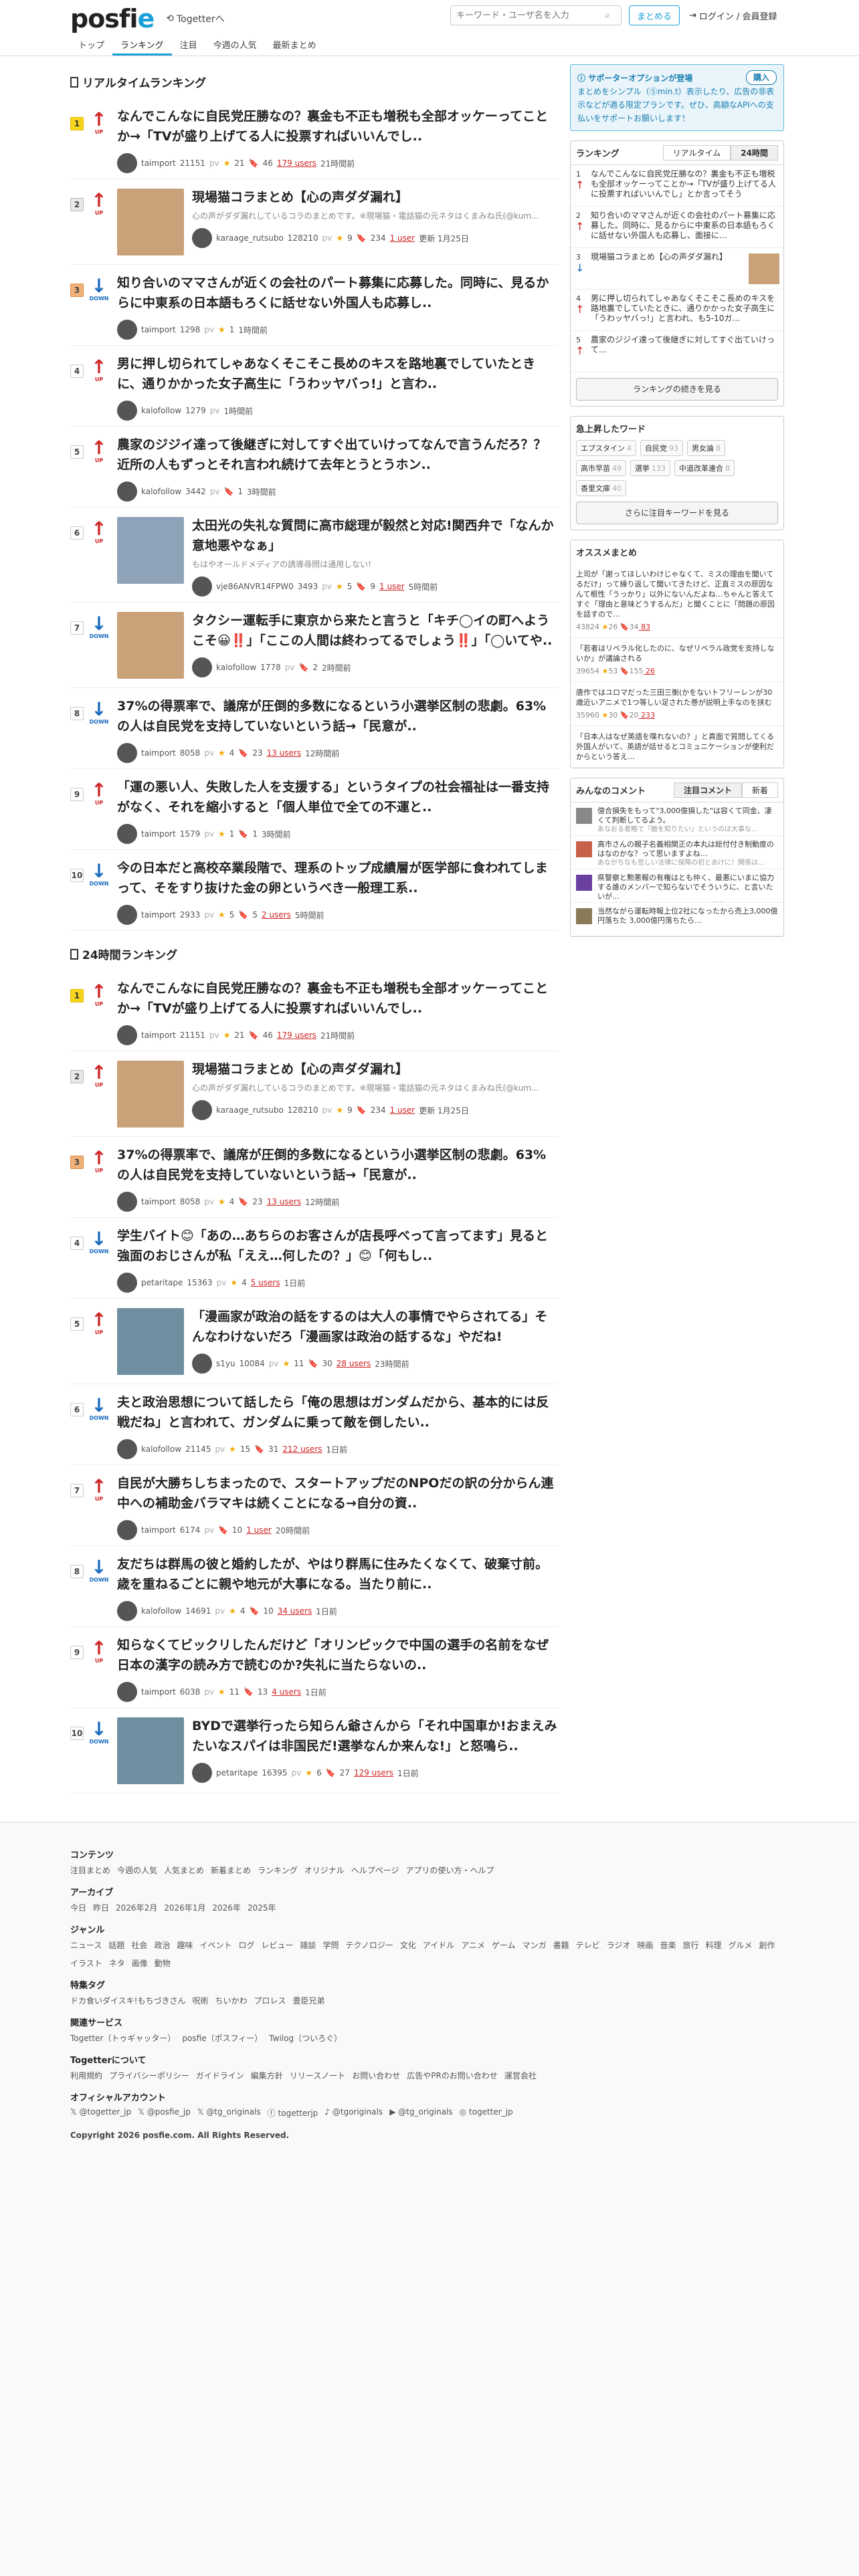 The image size is (859, 2576). What do you see at coordinates (226, 1908) in the screenshot?
I see `footer-link: 2026年` at bounding box center [226, 1908].